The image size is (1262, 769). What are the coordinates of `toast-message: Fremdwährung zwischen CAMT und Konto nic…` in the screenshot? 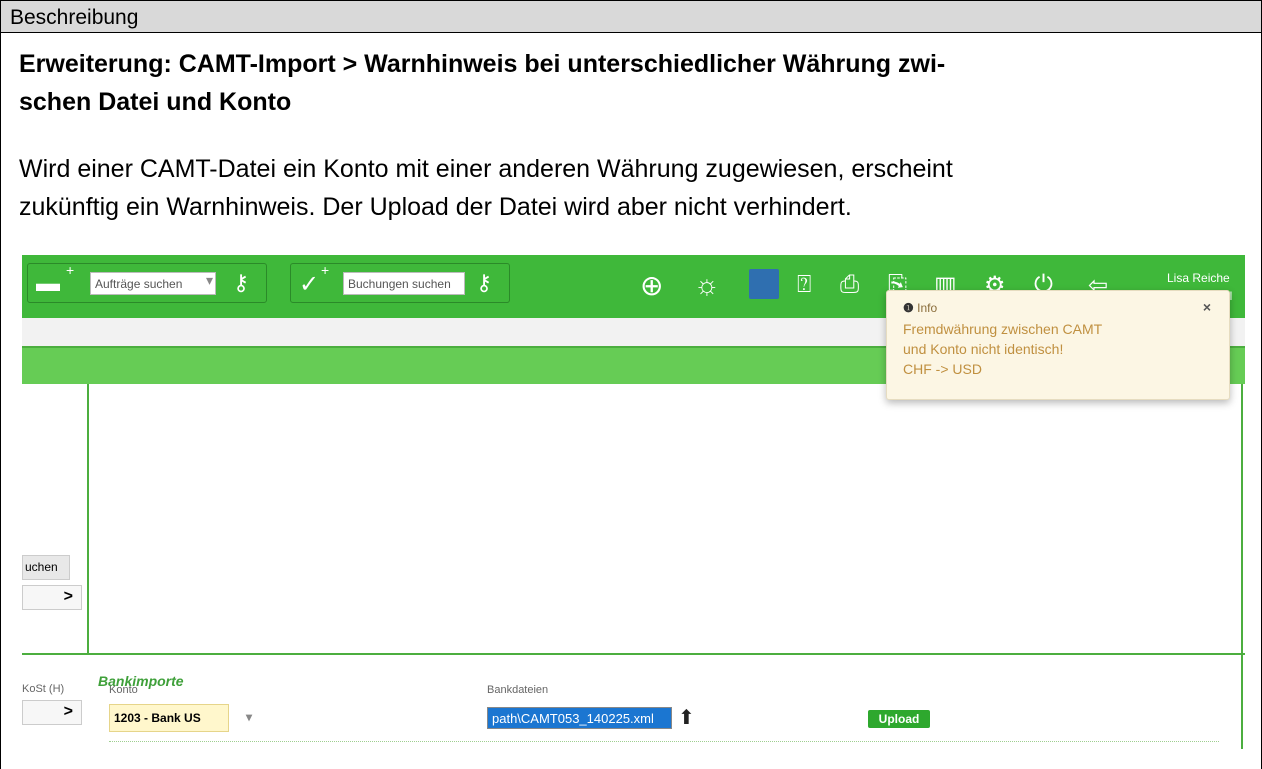 It's located at (1002, 349).